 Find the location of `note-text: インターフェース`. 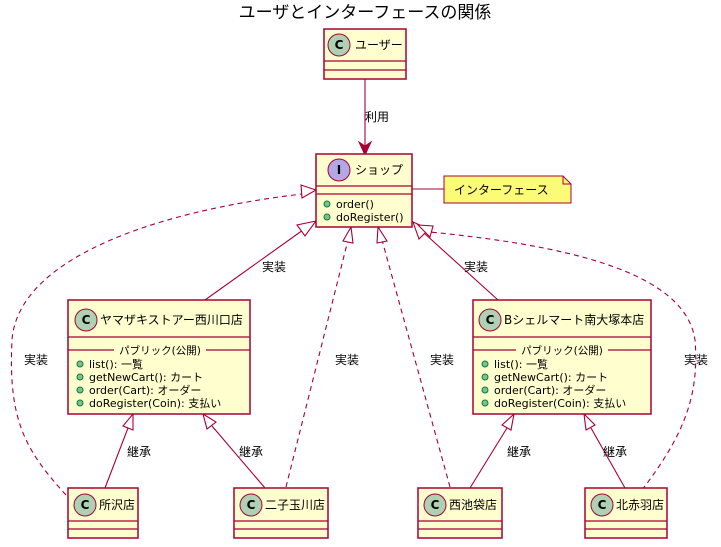

note-text: インターフェース is located at coordinates (501, 190).